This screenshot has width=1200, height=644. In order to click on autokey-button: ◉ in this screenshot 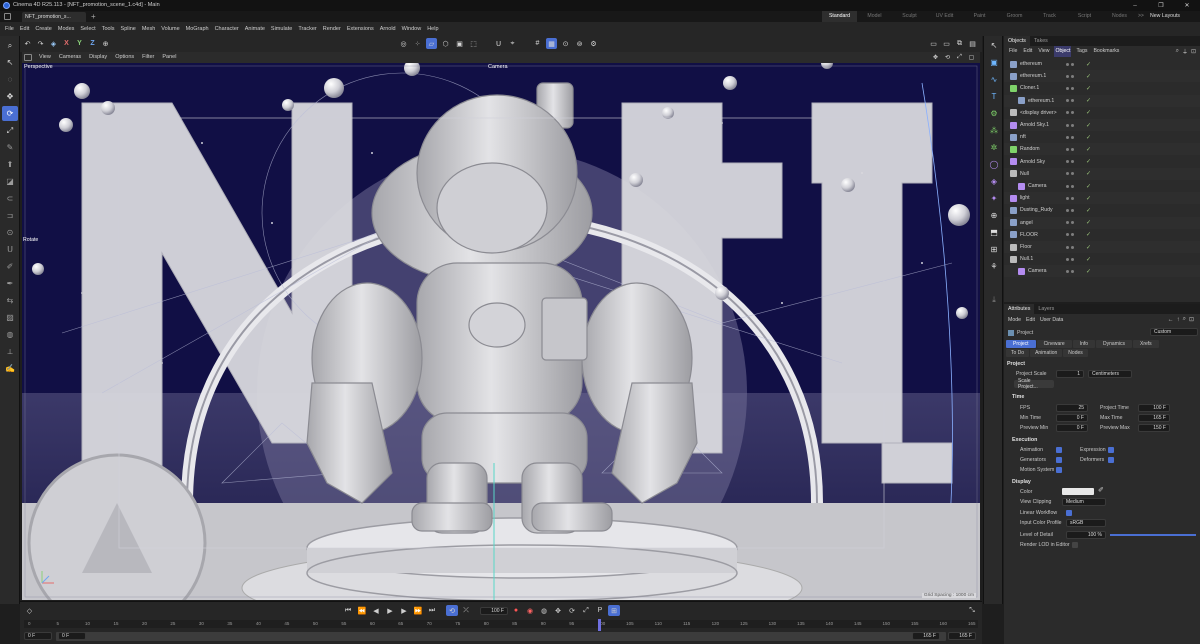, I will do `click(530, 610)`.